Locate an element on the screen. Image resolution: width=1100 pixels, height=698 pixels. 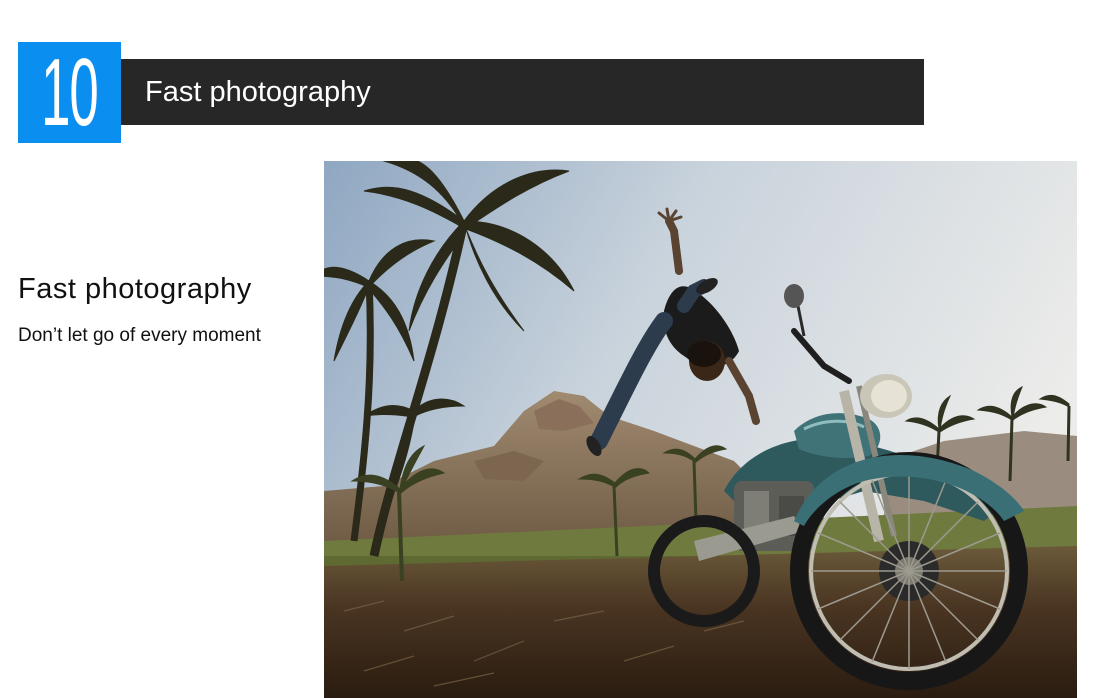
section-number: 10 is located at coordinates (70, 92).